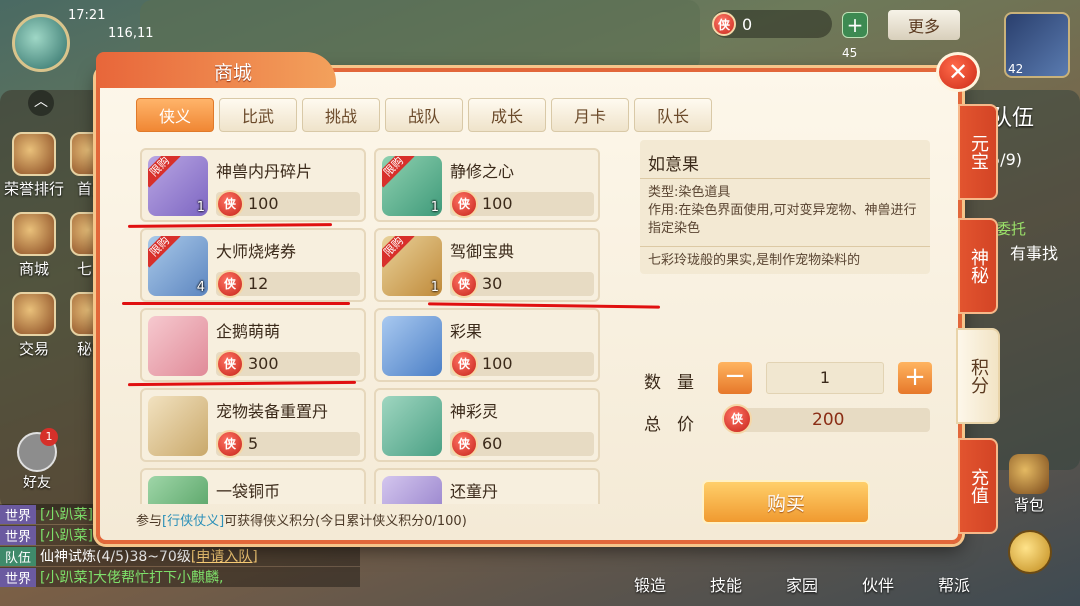 This screenshot has height=606, width=1080. What do you see at coordinates (726, 584) in the screenshot?
I see `nav-skills: 技能` at bounding box center [726, 584].